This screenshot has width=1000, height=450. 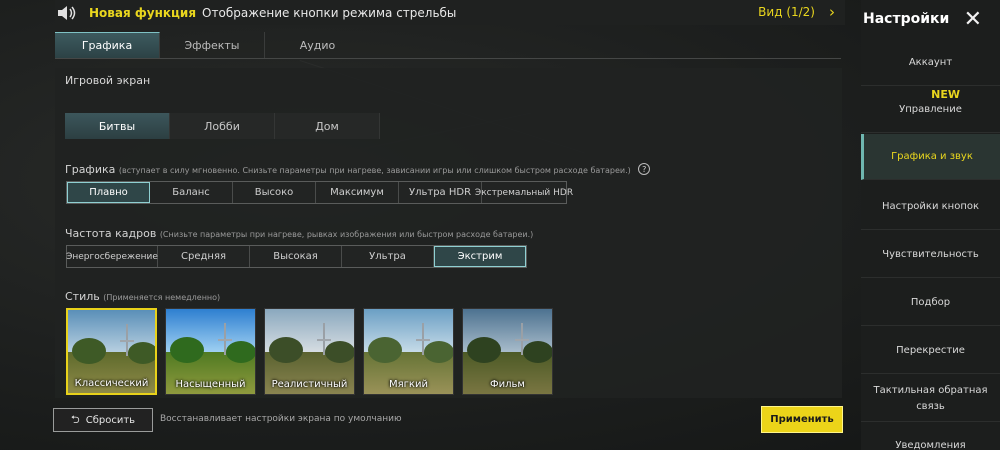 What do you see at coordinates (111, 351) in the screenshot?
I see `style-card-classic: Классический` at bounding box center [111, 351].